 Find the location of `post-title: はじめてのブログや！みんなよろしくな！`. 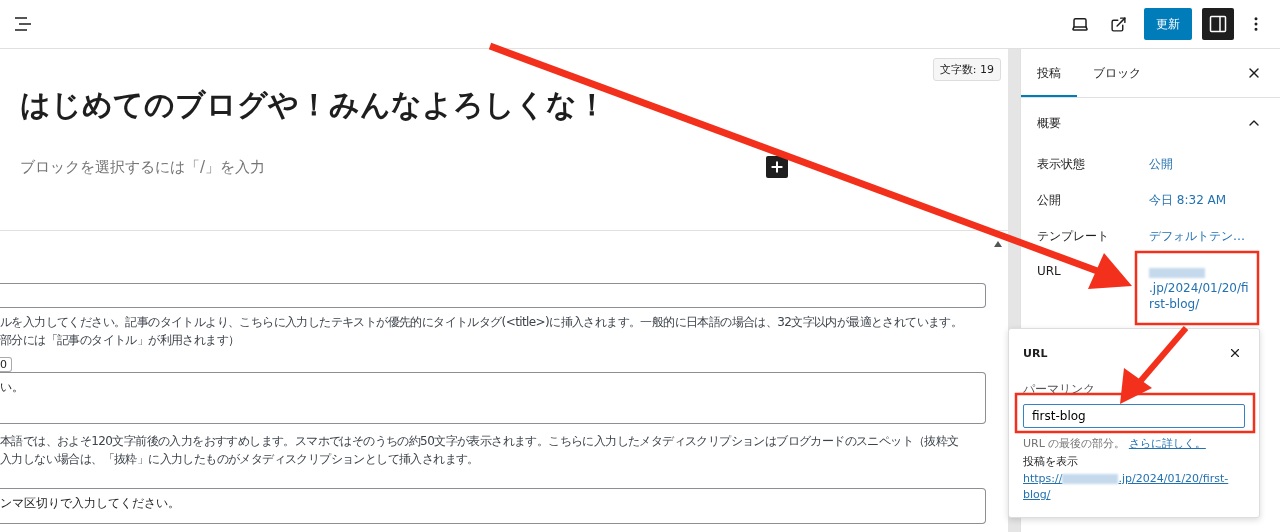

post-title: はじめてのブログや！みんなよろしくな！ is located at coordinates (514, 105).